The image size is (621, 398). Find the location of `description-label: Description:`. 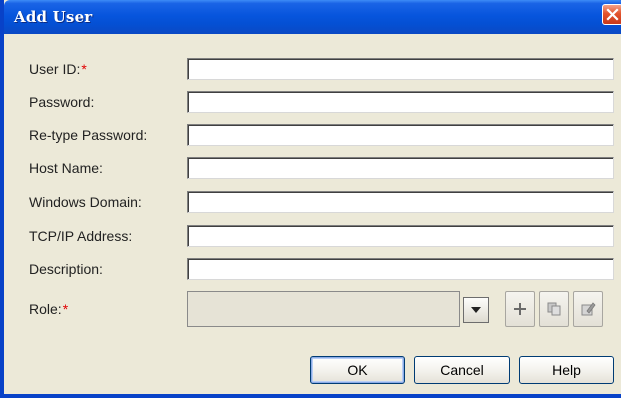

description-label: Description: is located at coordinates (66, 269).